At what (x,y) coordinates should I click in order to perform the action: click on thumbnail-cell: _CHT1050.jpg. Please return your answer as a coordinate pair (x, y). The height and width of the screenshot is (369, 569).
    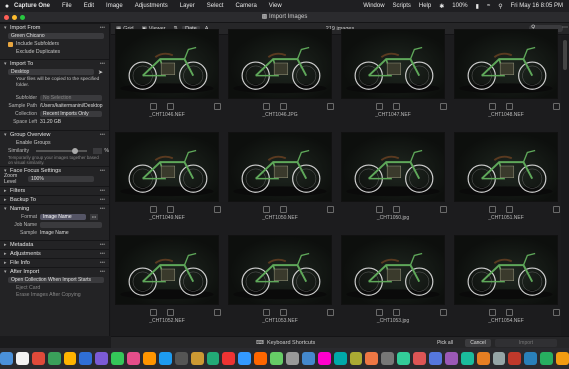
    Looking at the image, I should click on (393, 180).